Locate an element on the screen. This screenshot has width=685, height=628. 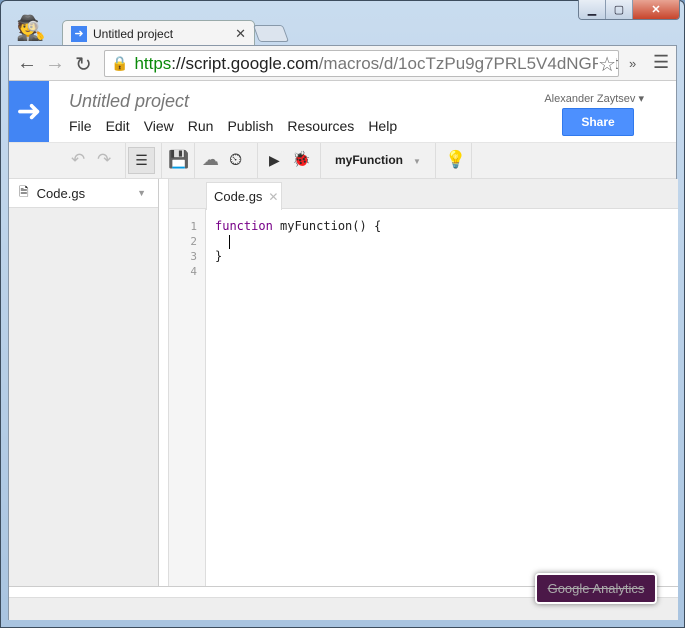
tab-code-gs: Code.gs ✕ is located at coordinates (244, 196).